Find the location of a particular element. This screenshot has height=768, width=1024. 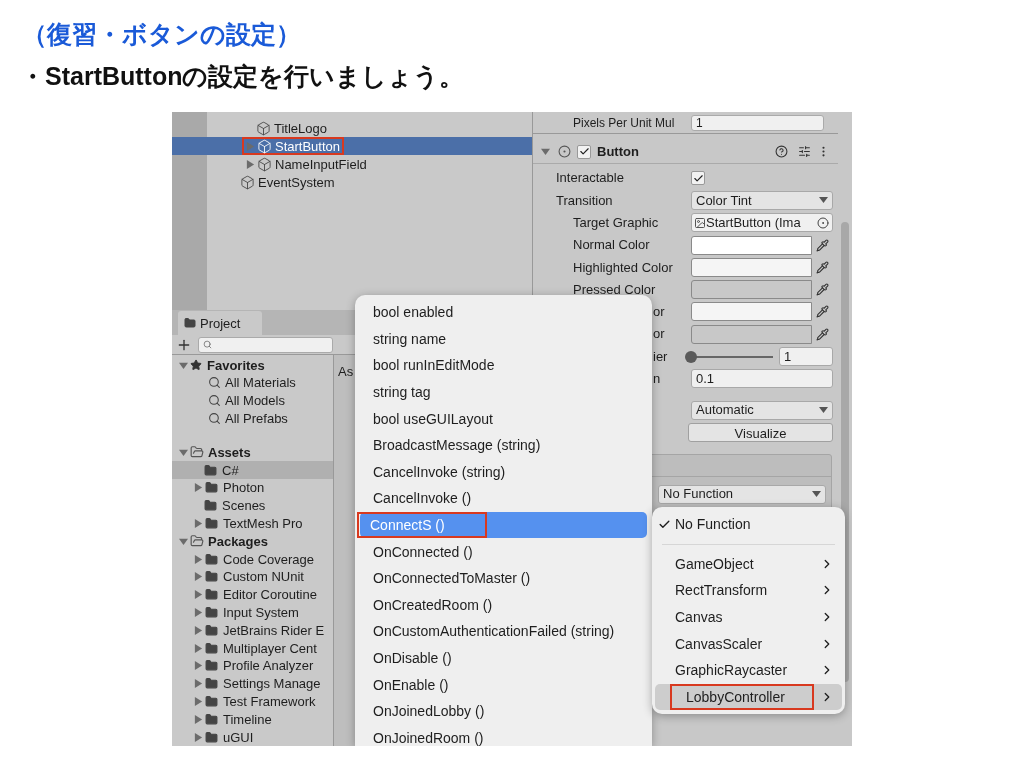

project-tree-item: Test Framework is located at coordinates (269, 701).